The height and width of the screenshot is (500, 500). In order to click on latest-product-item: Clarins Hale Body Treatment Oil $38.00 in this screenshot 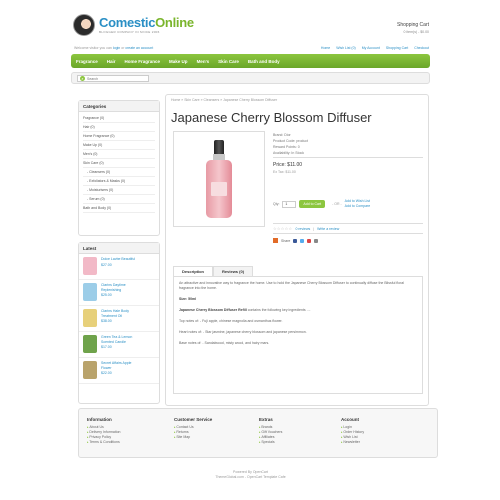, I will do `click(119, 319)`.